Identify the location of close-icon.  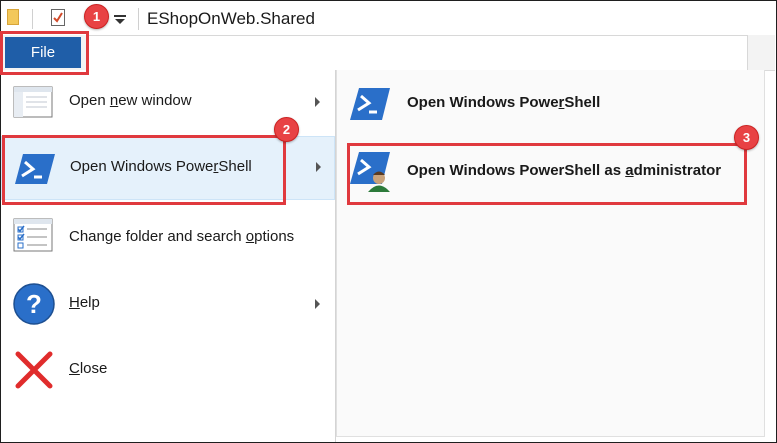
(34, 370).